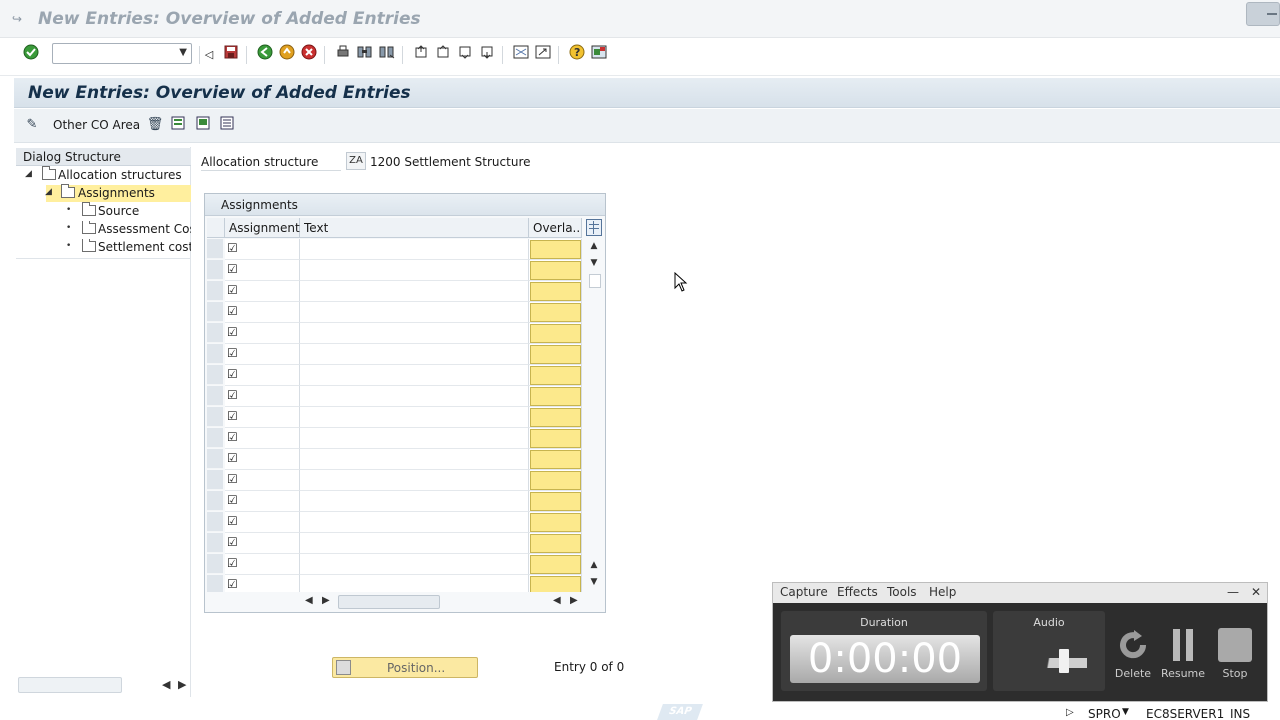  I want to click on change-pencil-icon: ✎, so click(32, 125).